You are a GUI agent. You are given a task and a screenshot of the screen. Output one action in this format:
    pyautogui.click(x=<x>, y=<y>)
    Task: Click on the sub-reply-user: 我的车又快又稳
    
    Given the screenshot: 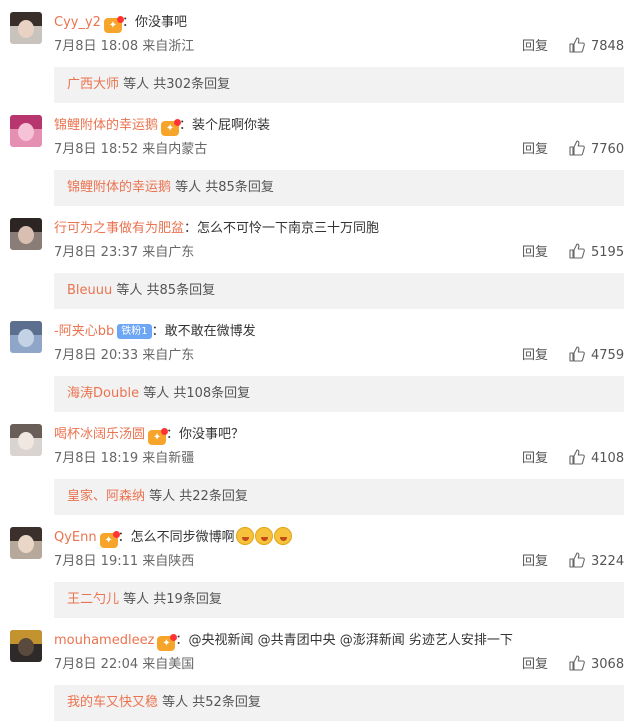 What is the action you would take?
    pyautogui.click(x=112, y=702)
    